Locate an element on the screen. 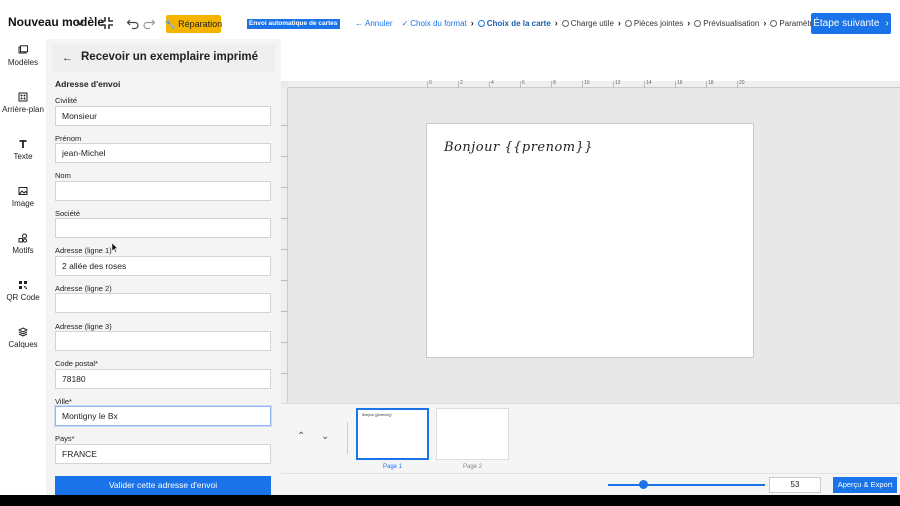 The image size is (900, 506). divider is located at coordinates (347, 438).